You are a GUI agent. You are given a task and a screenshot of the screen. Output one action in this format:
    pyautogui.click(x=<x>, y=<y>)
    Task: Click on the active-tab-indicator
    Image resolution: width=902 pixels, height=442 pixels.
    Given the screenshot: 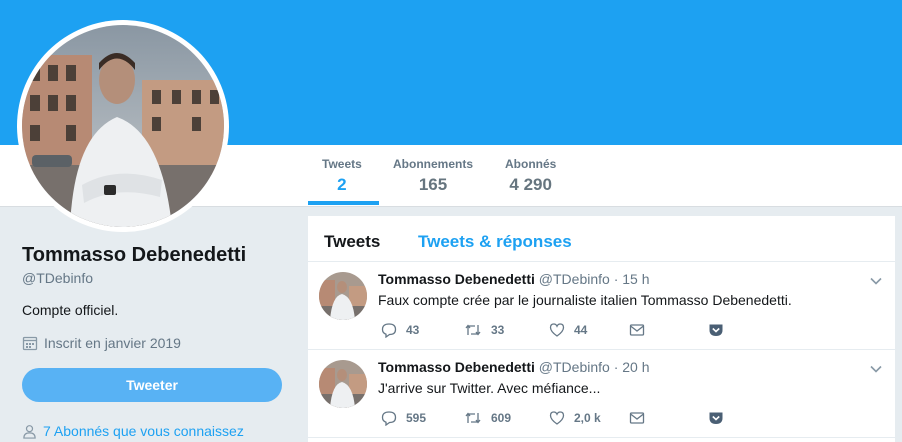 What is the action you would take?
    pyautogui.click(x=343, y=203)
    